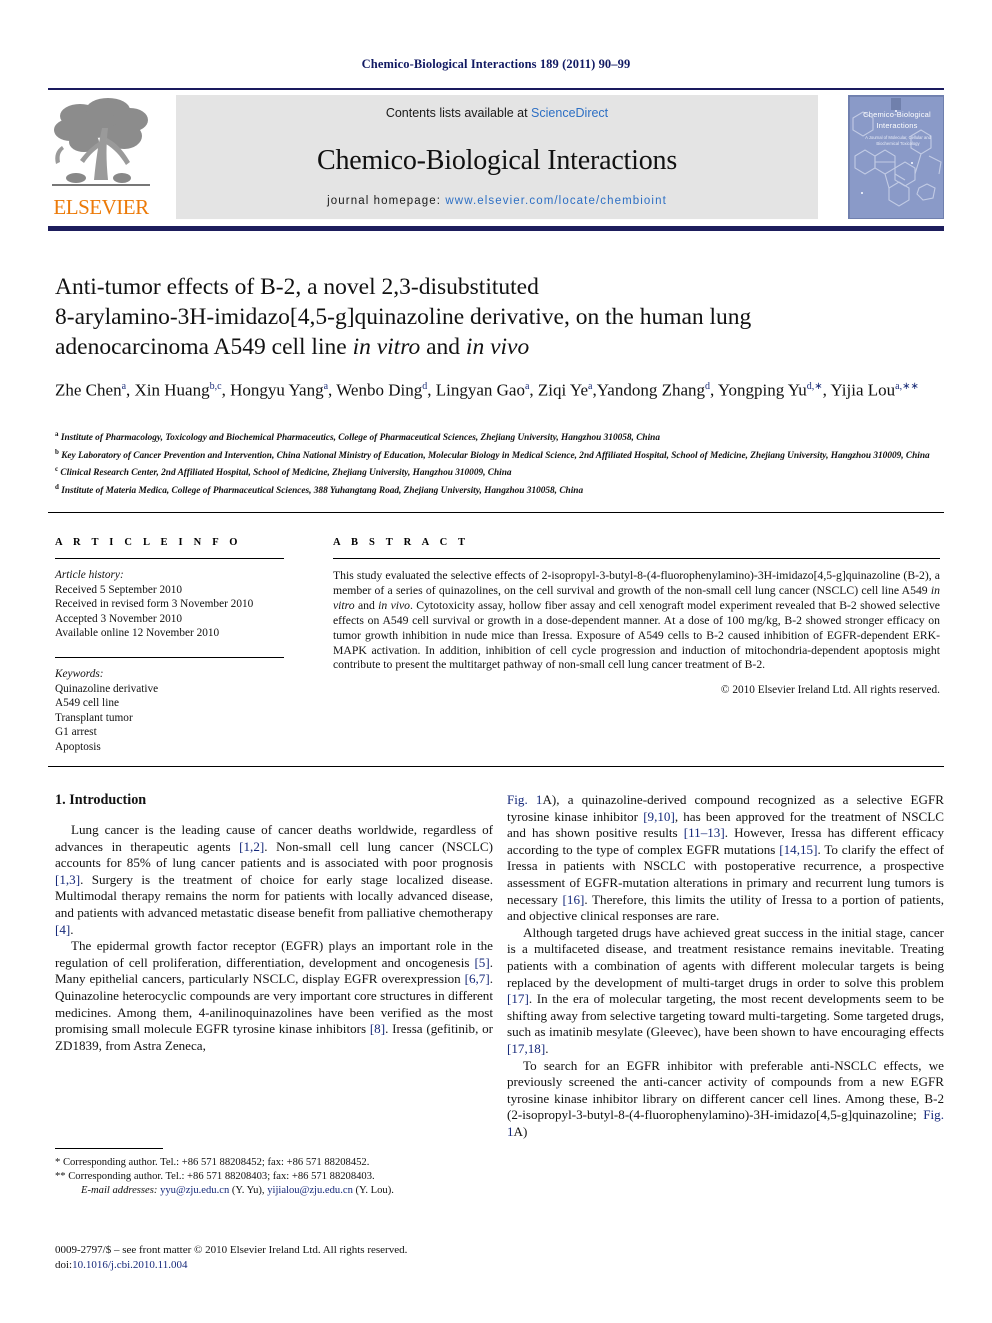  Describe the element at coordinates (518, 998) in the screenshot. I see `citation-17: [17]` at that location.